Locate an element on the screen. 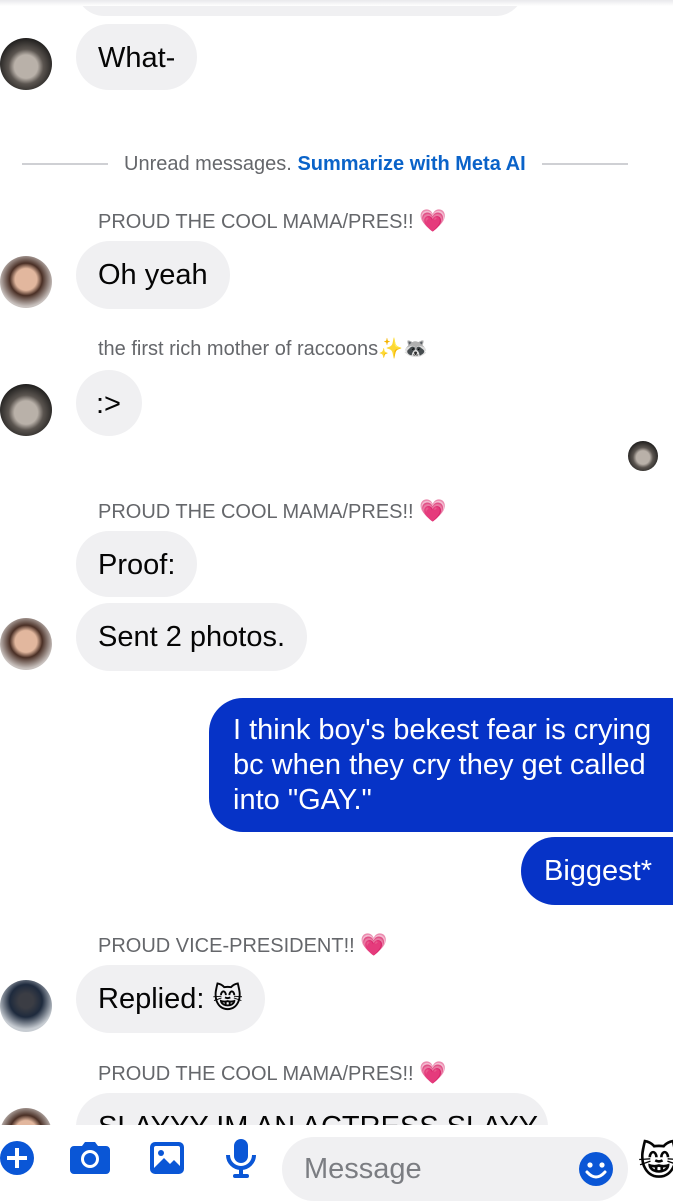  message-bubble: :> is located at coordinates (109, 403).